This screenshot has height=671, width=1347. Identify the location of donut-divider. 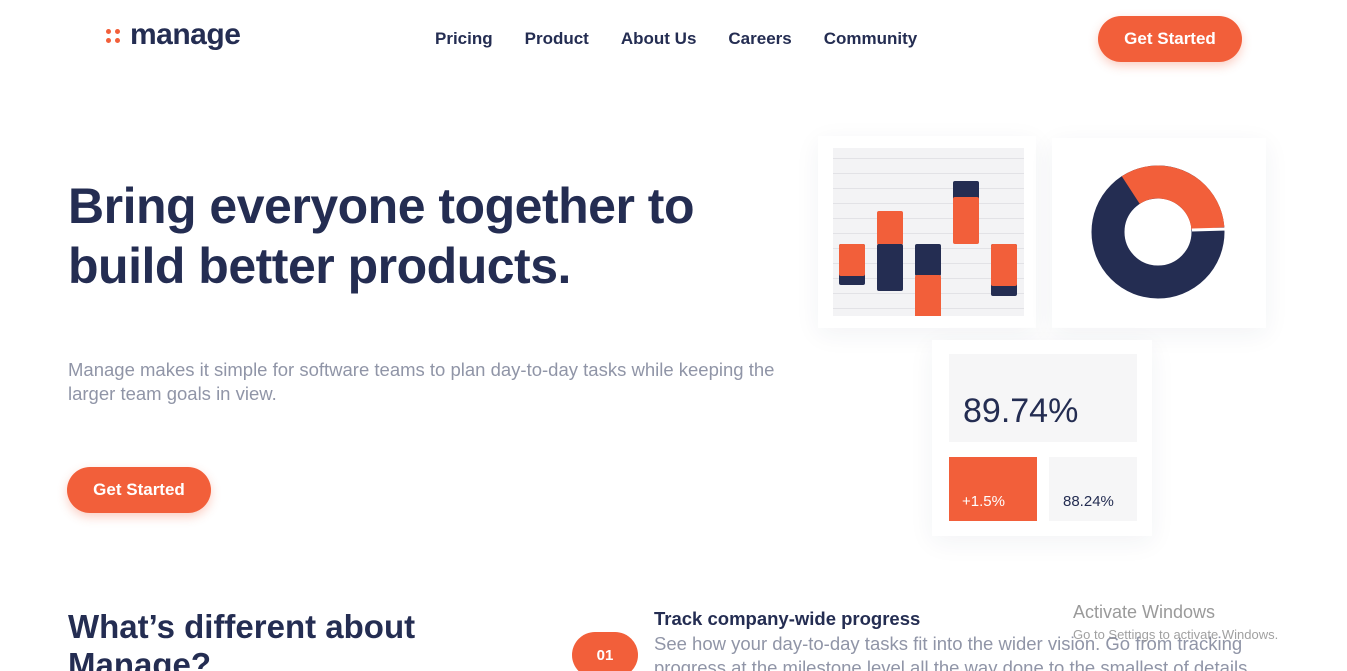
(1209, 229).